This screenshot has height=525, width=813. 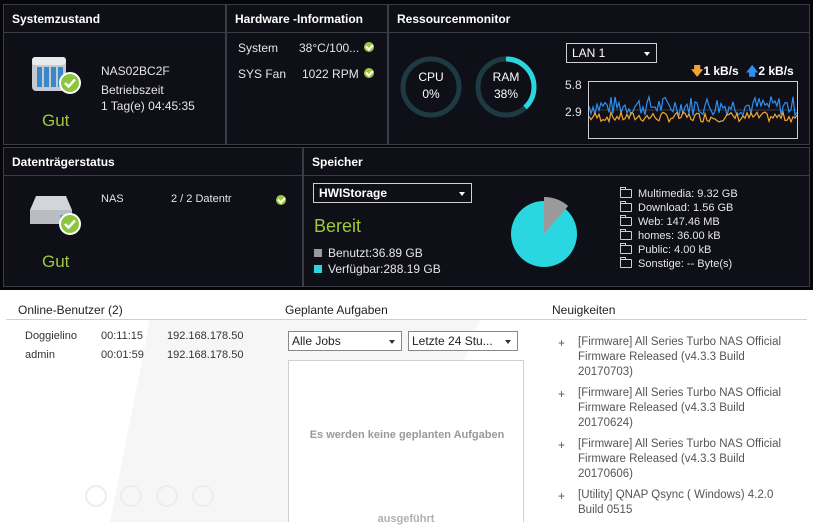 What do you see at coordinates (392, 193) in the screenshot?
I see `storage-pool-select: HWIStorage` at bounding box center [392, 193].